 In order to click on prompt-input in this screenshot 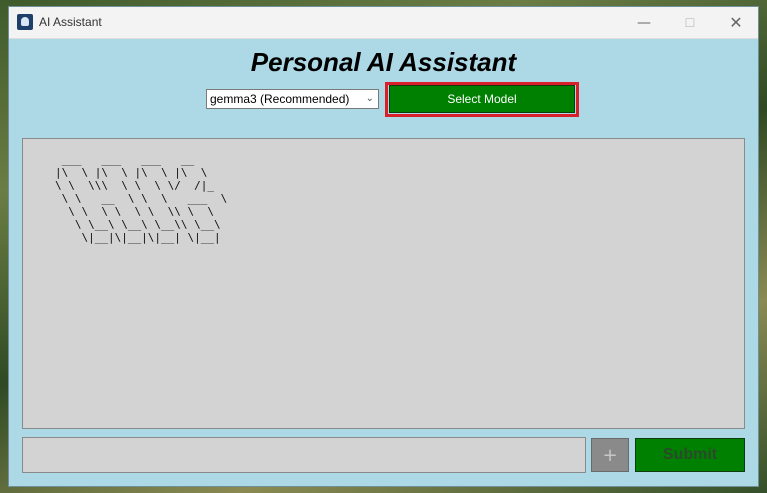, I will do `click(304, 455)`.